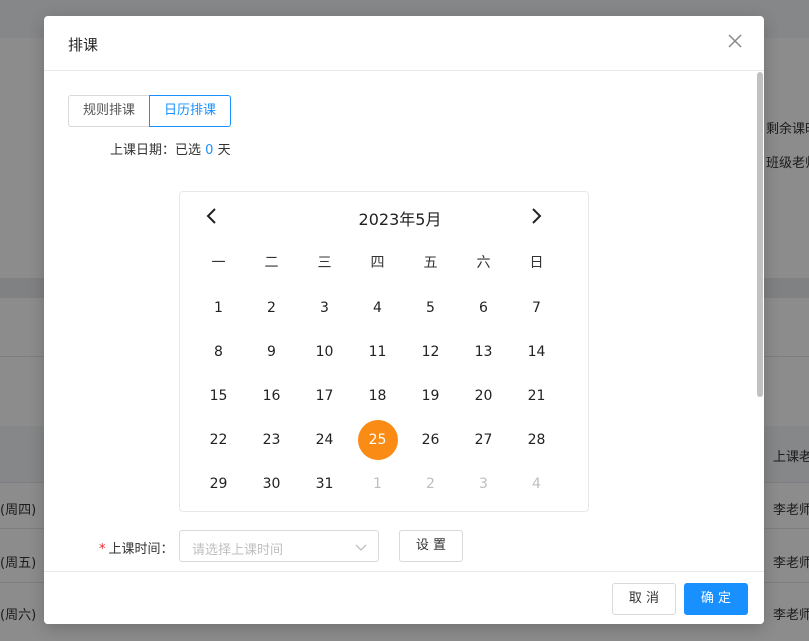 The image size is (809, 641). I want to click on day-number: 16, so click(271, 396).